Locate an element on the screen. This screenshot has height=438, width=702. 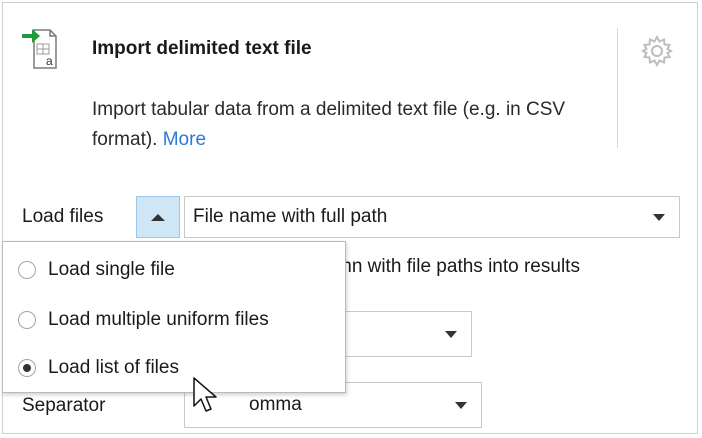
load-mode-toggle-button is located at coordinates (158, 217).